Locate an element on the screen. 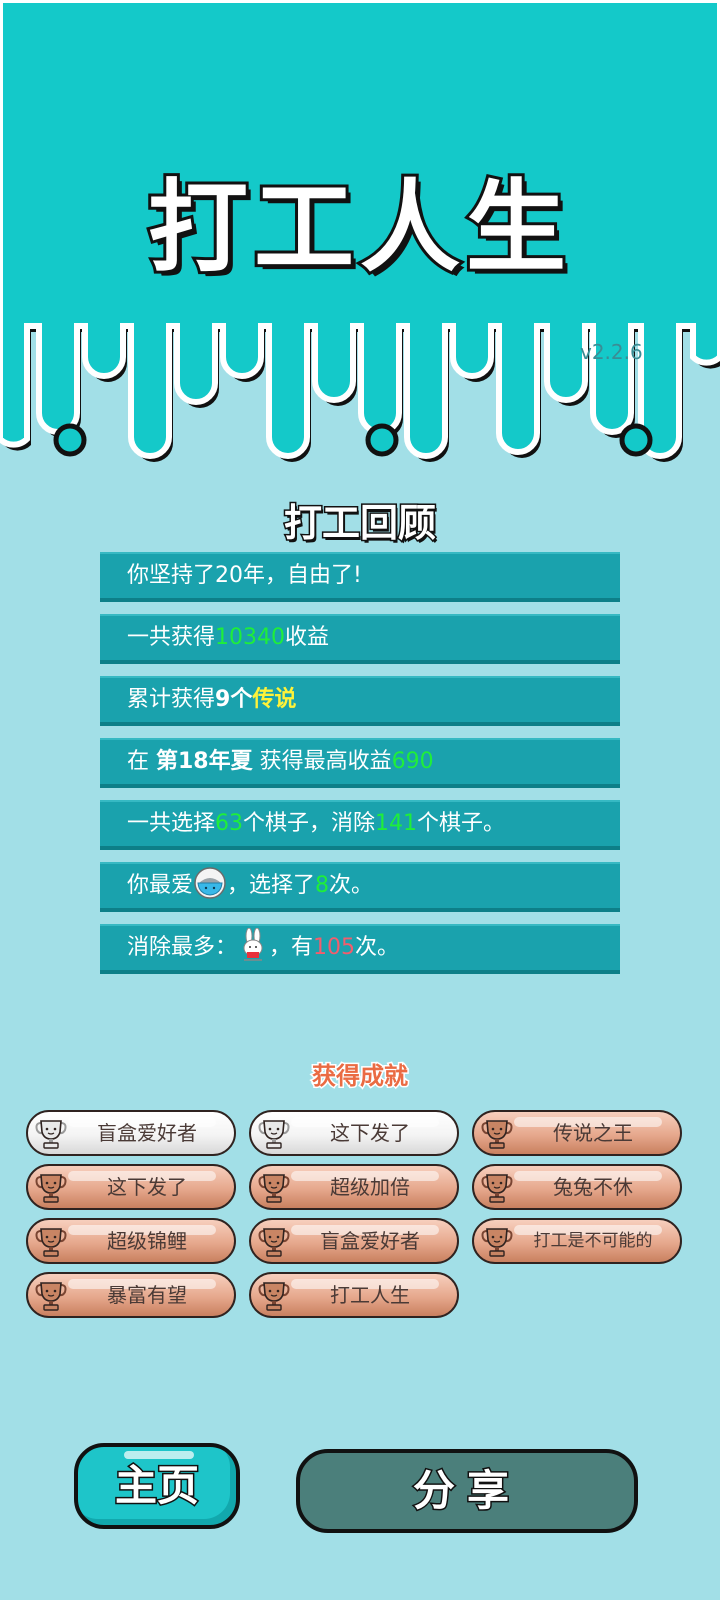 Image resolution: width=720 pixels, height=1600 pixels. version-label: v2.2.6 is located at coordinates (611, 352).